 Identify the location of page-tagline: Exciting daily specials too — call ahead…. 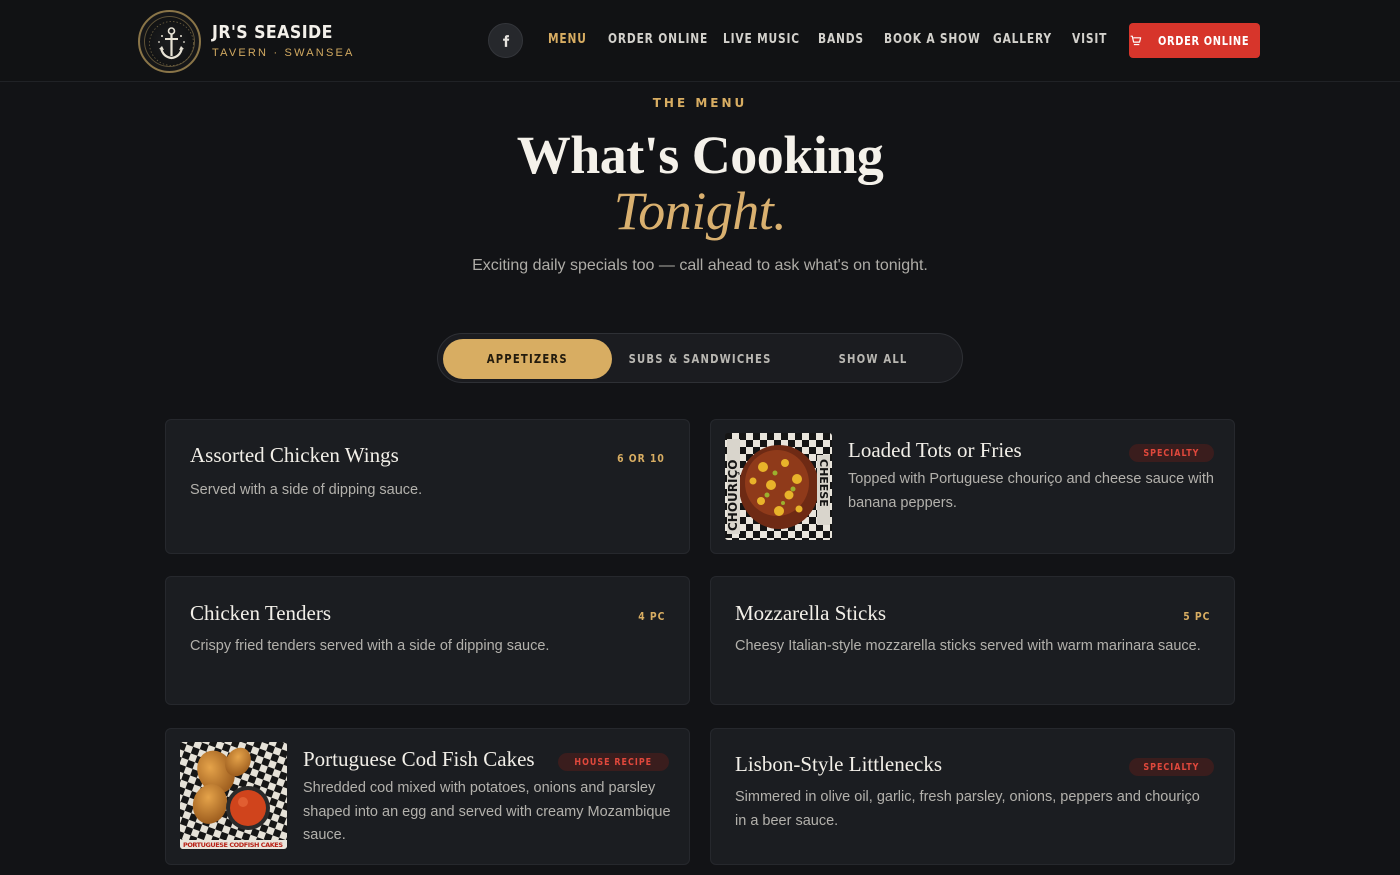
(700, 265).